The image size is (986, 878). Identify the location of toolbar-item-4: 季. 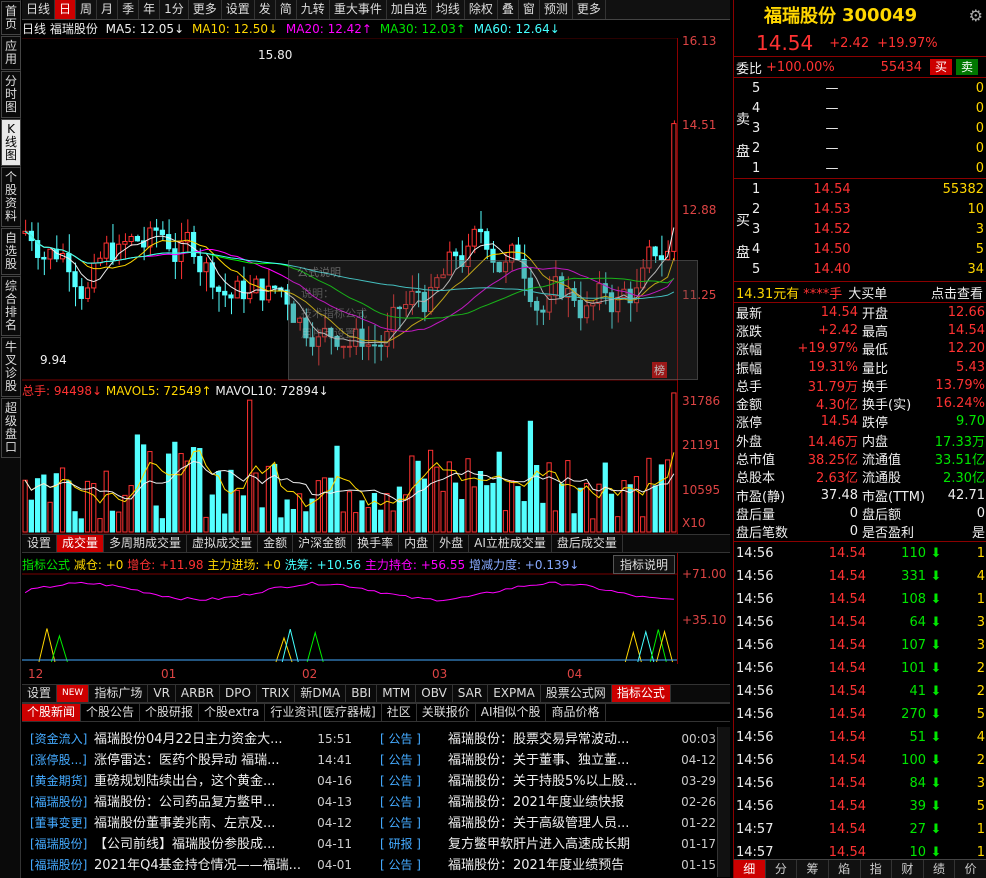
(129, 9).